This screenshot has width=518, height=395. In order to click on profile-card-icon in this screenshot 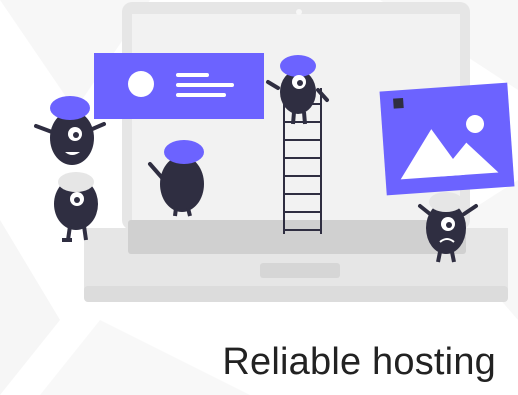, I will do `click(179, 86)`.